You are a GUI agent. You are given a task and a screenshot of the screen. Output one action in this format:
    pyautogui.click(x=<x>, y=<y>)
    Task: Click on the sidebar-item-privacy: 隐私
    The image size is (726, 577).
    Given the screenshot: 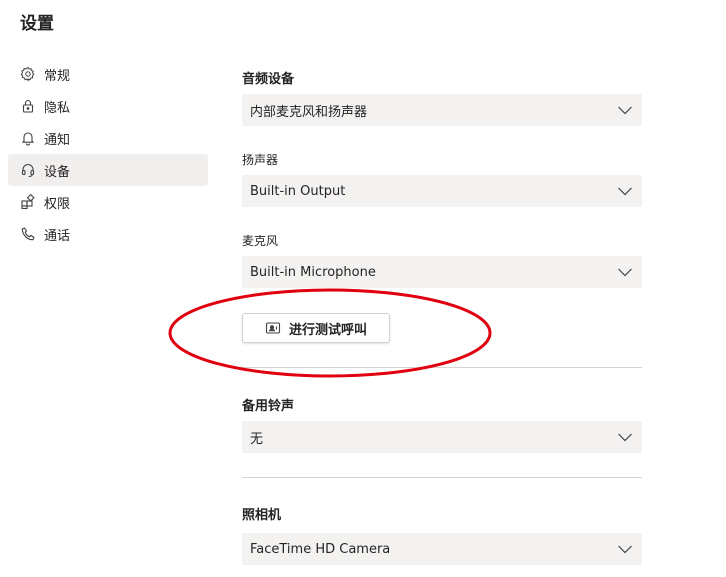 What is the action you would take?
    pyautogui.click(x=108, y=106)
    